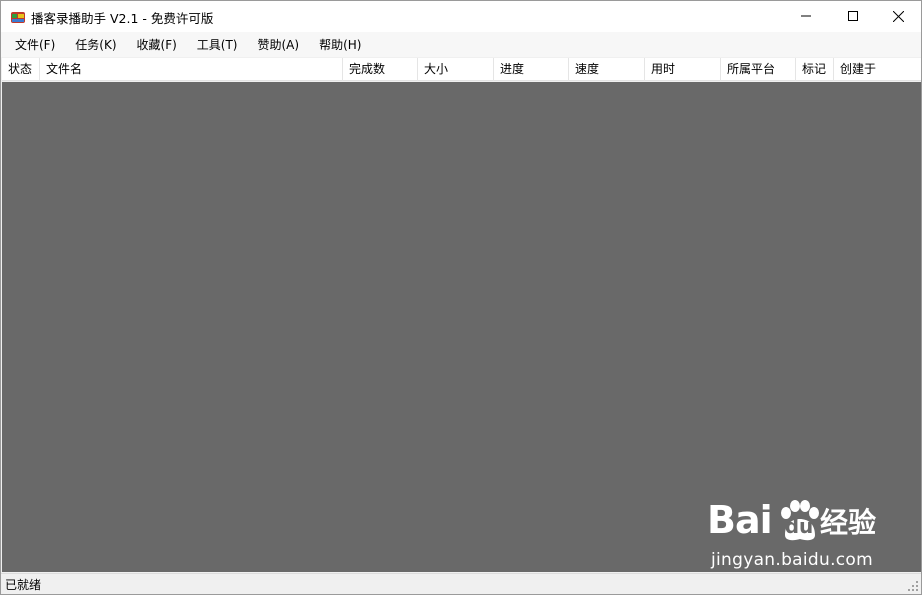 The height and width of the screenshot is (595, 922). I want to click on resize-grip-icon, so click(913, 586).